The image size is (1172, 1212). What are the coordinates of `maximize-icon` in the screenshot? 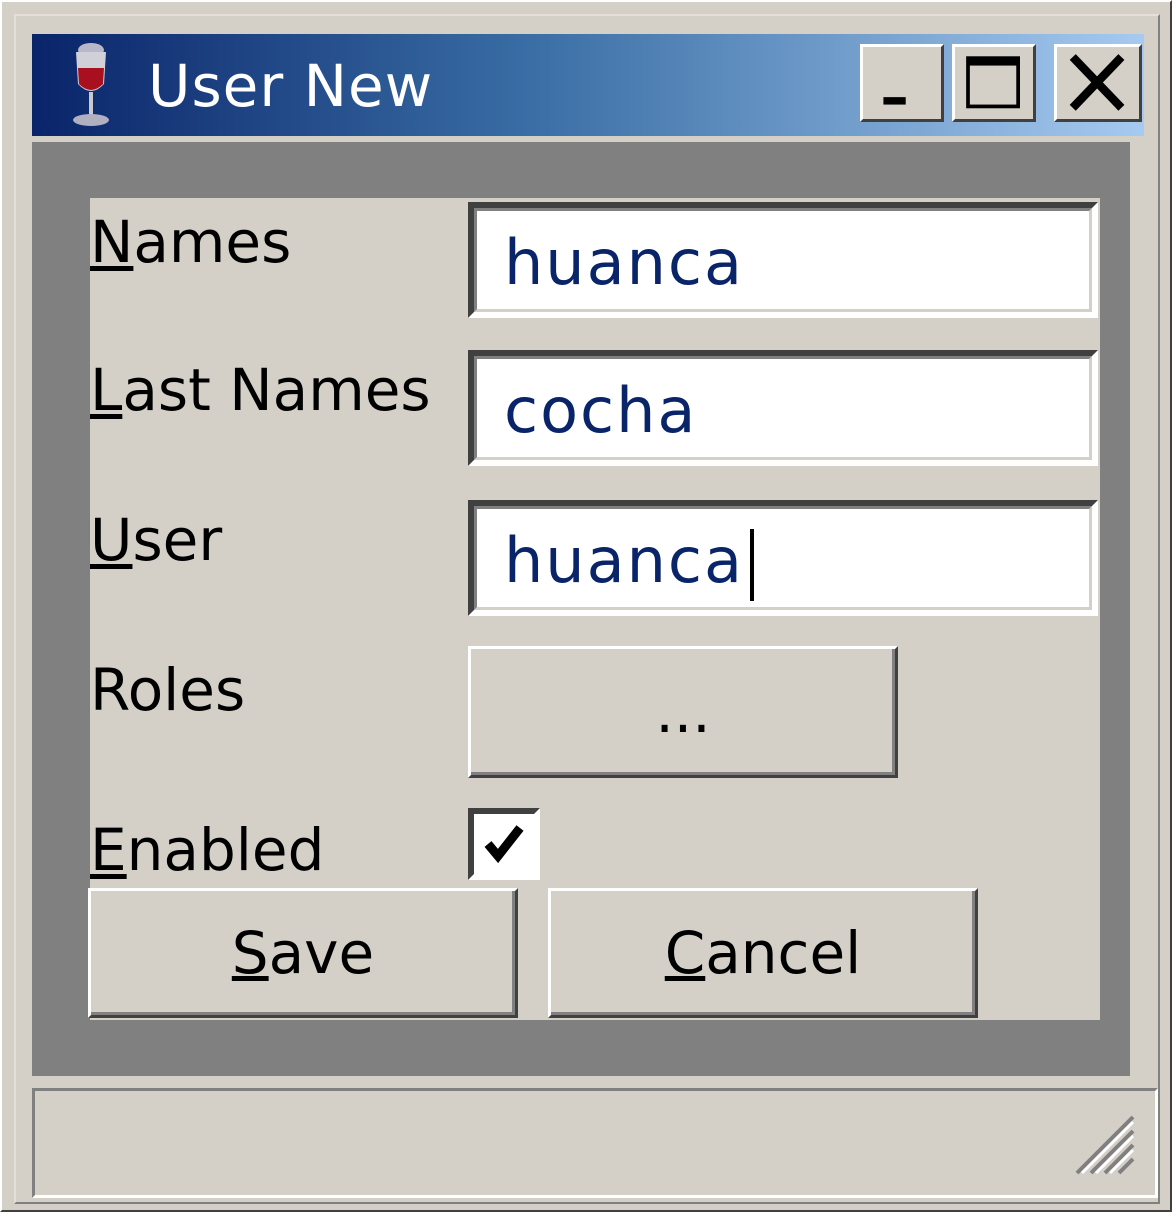 It's located at (993, 82).